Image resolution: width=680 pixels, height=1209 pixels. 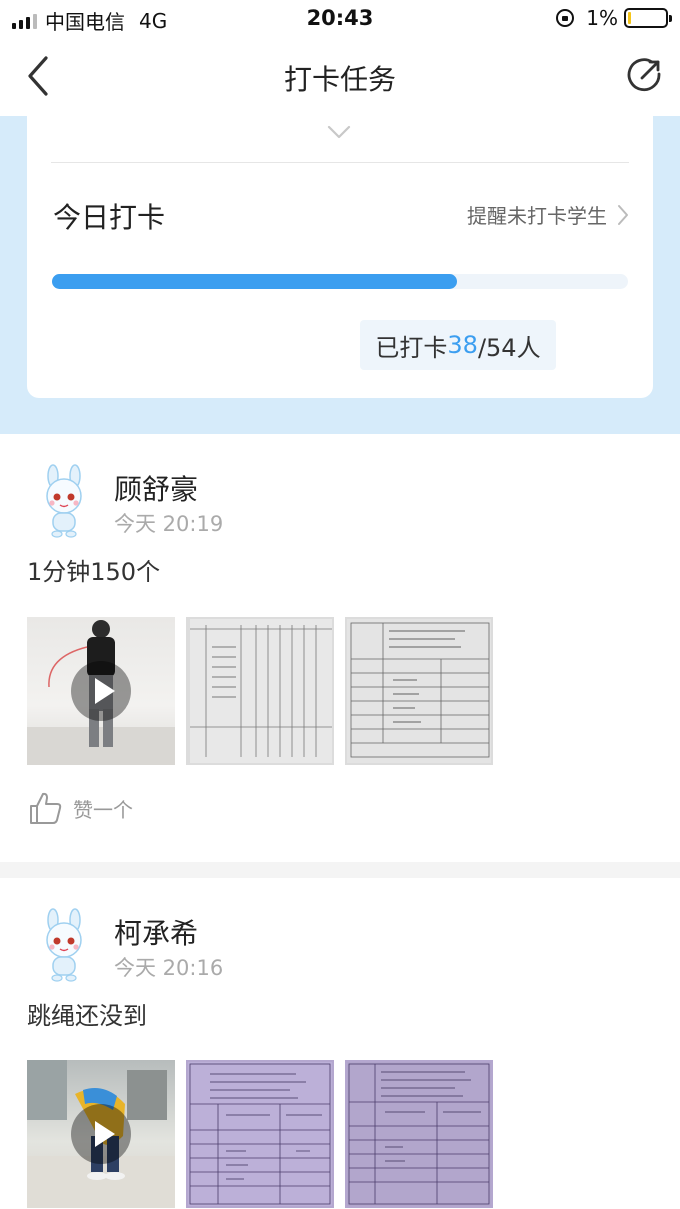 I want to click on summary-title: 今日打卡, so click(x=109, y=217).